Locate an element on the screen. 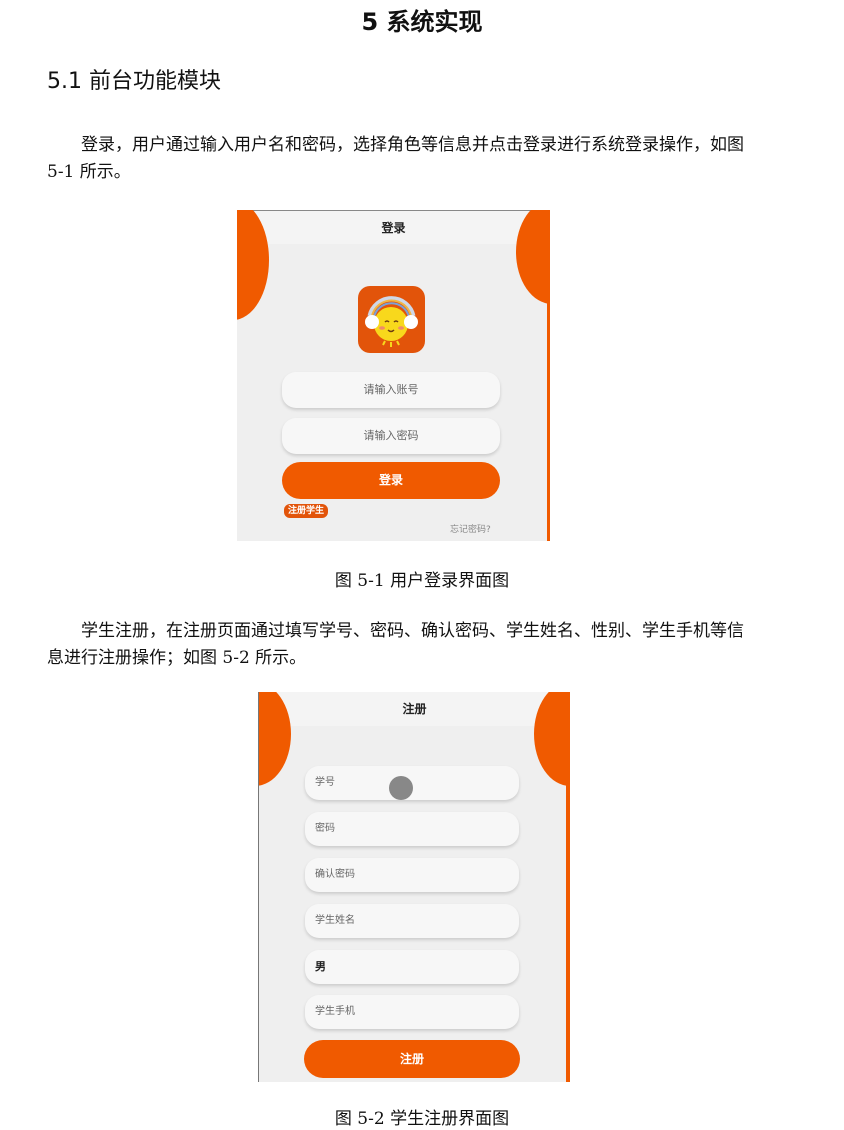 This screenshot has height=1130, width=844. forgot-password-link: 忘记密码? is located at coordinates (470, 528).